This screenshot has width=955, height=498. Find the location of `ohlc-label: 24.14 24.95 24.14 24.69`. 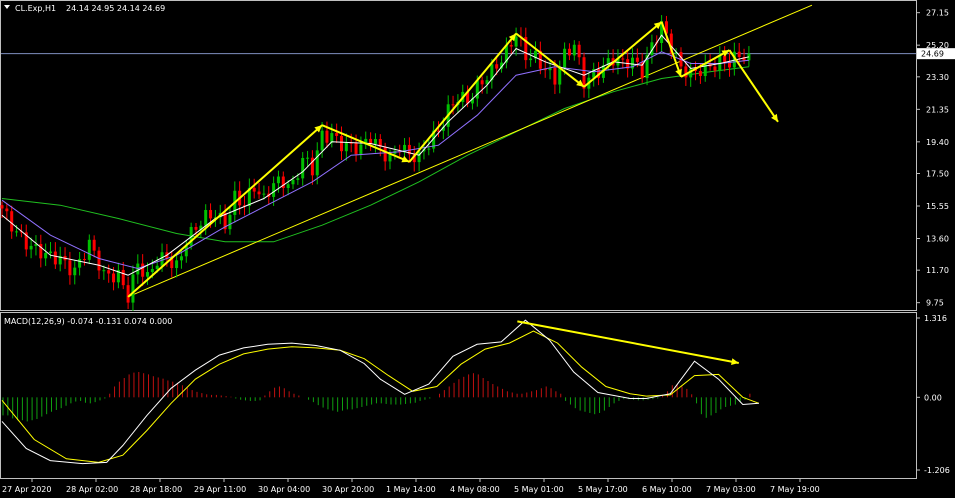

ohlc-label: 24.14 24.95 24.14 24.69 is located at coordinates (115, 8).